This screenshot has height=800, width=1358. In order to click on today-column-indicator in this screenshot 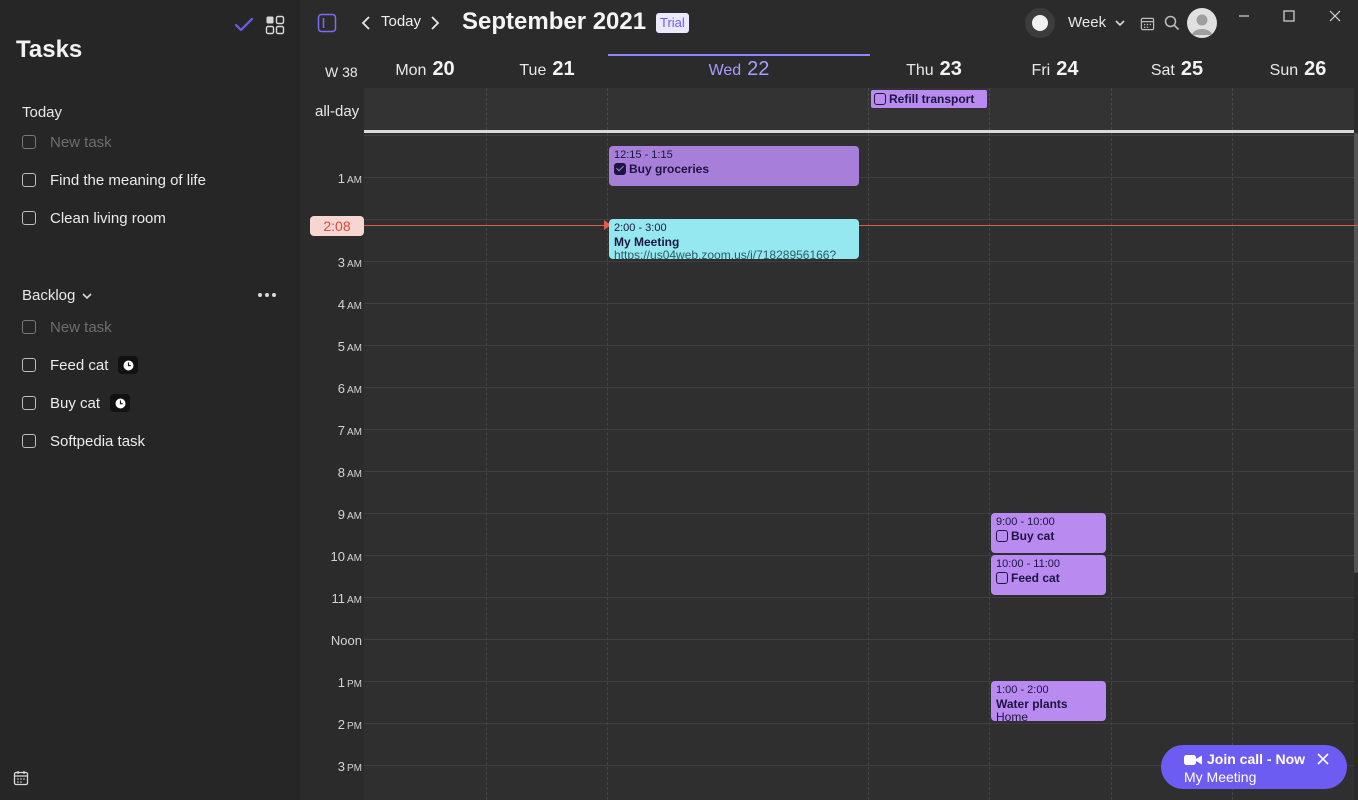, I will do `click(739, 55)`.